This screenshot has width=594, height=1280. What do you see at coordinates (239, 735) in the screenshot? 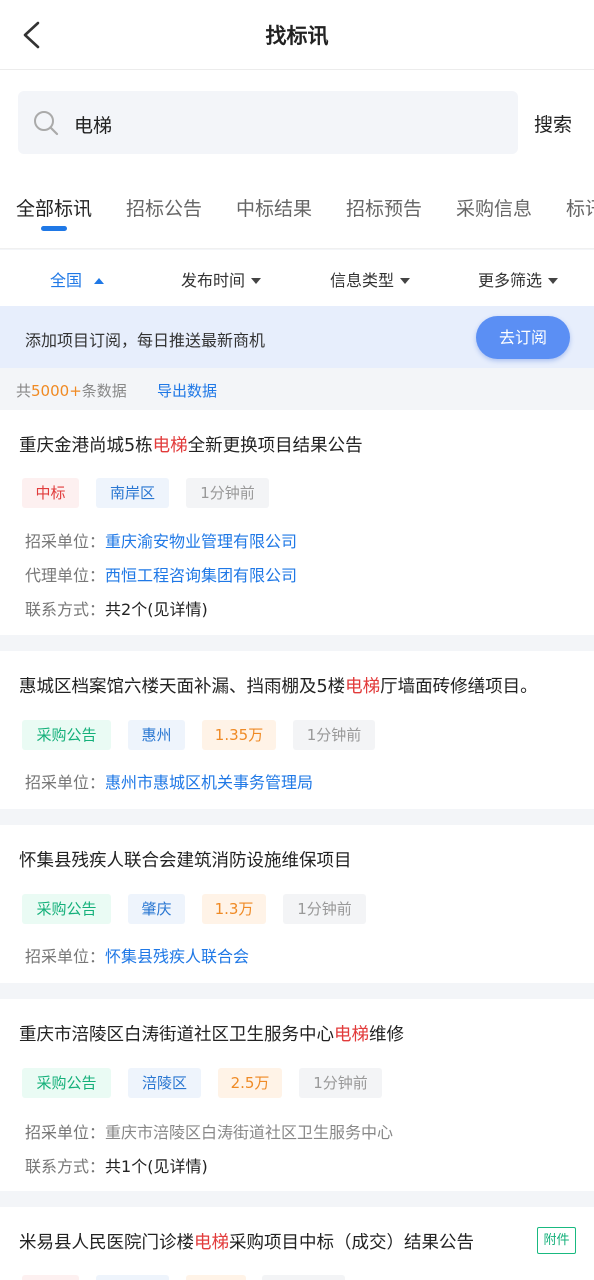
I see `amount-tag: 1.35万` at bounding box center [239, 735].